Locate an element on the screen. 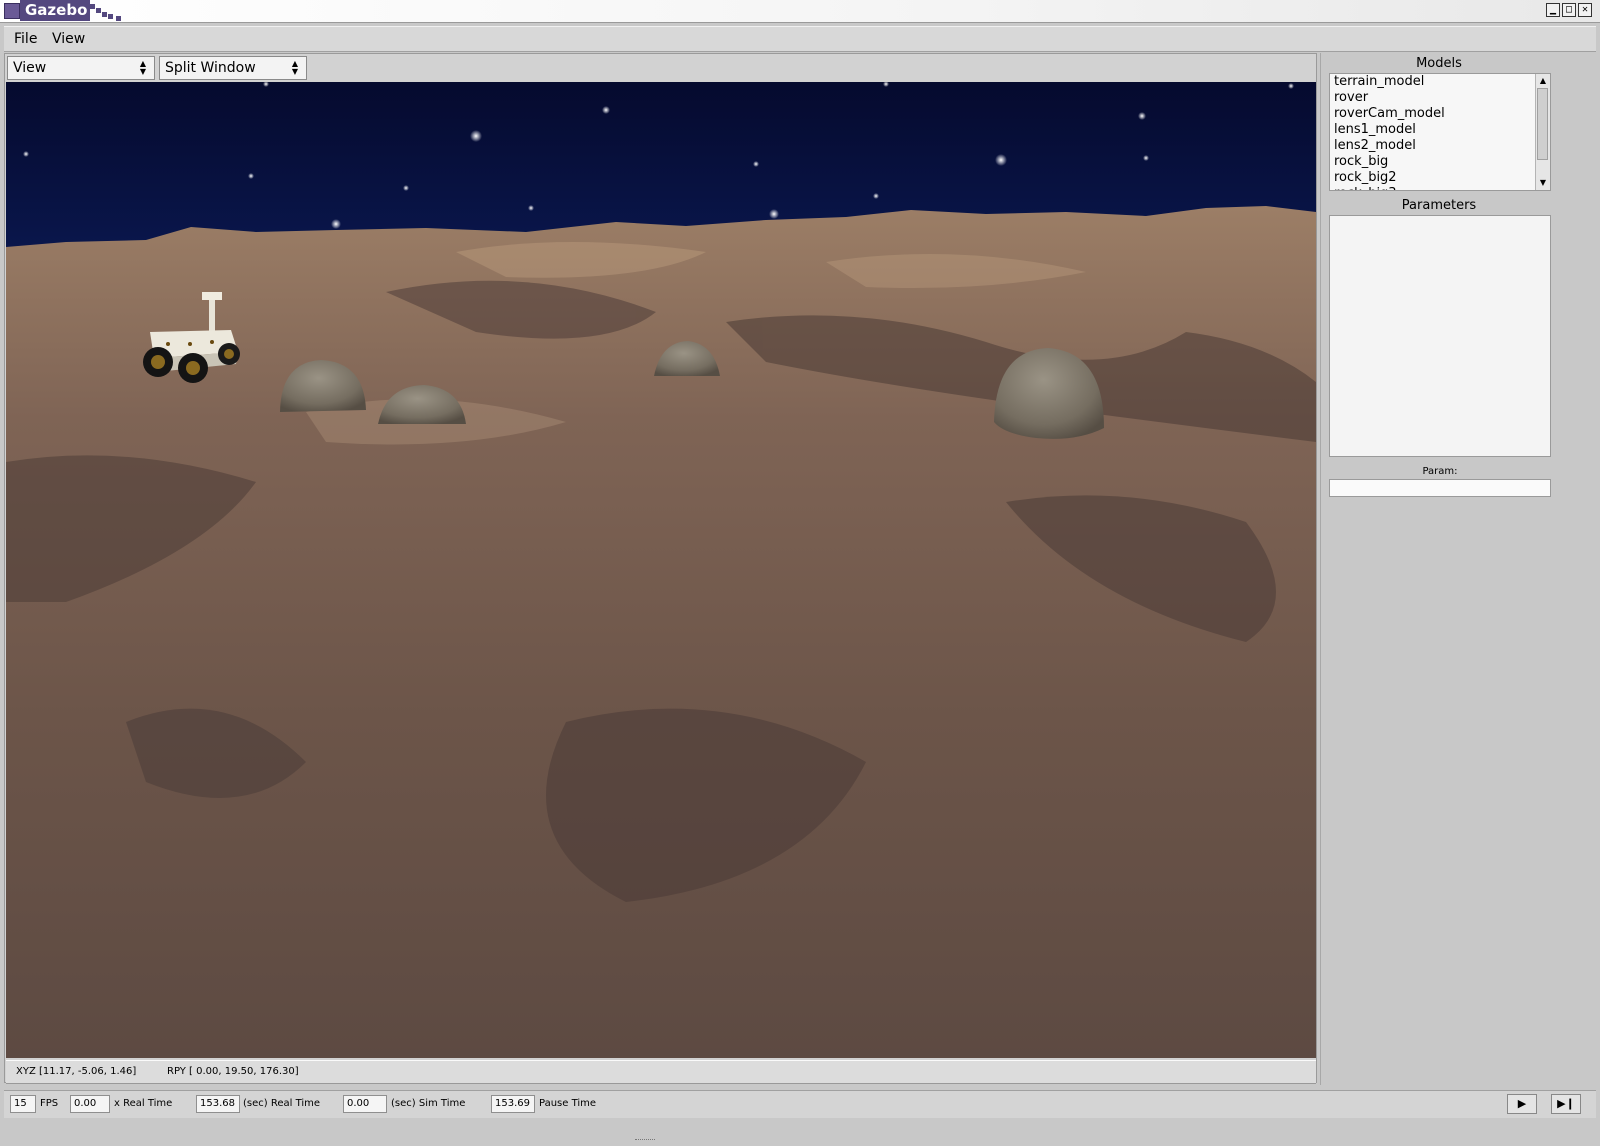 This screenshot has width=1600, height=1146. window-titlebar: Gazebo ▁ □ ✕ is located at coordinates (800, 11).